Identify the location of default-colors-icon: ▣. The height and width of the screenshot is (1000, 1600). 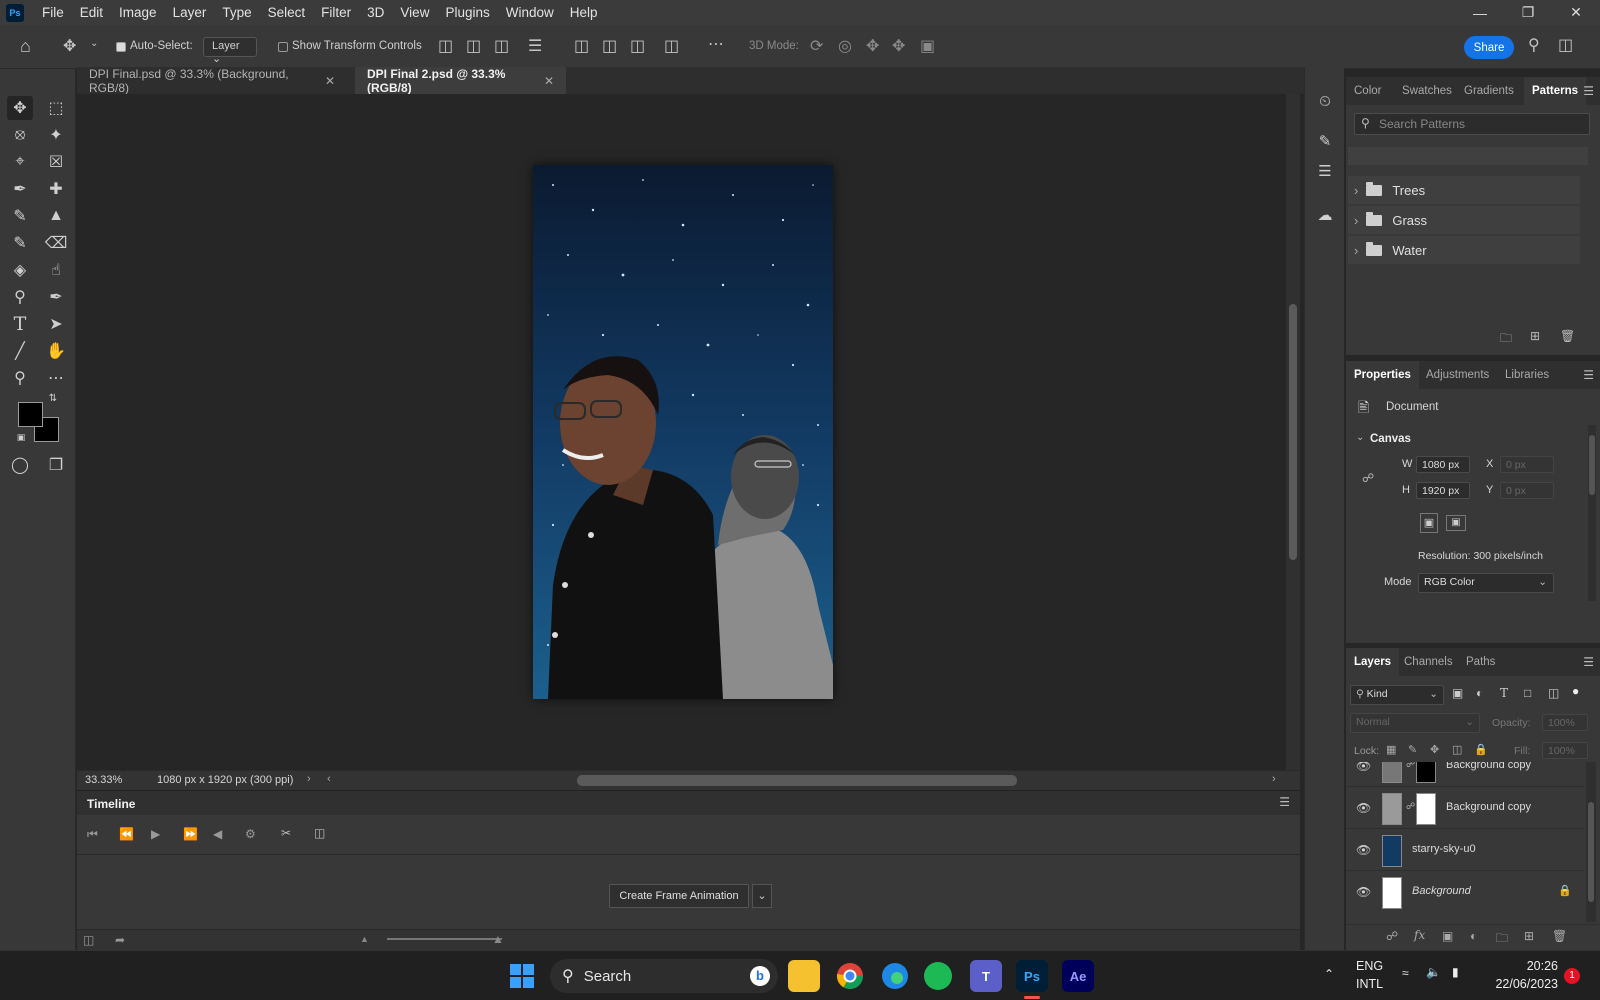
(21, 437).